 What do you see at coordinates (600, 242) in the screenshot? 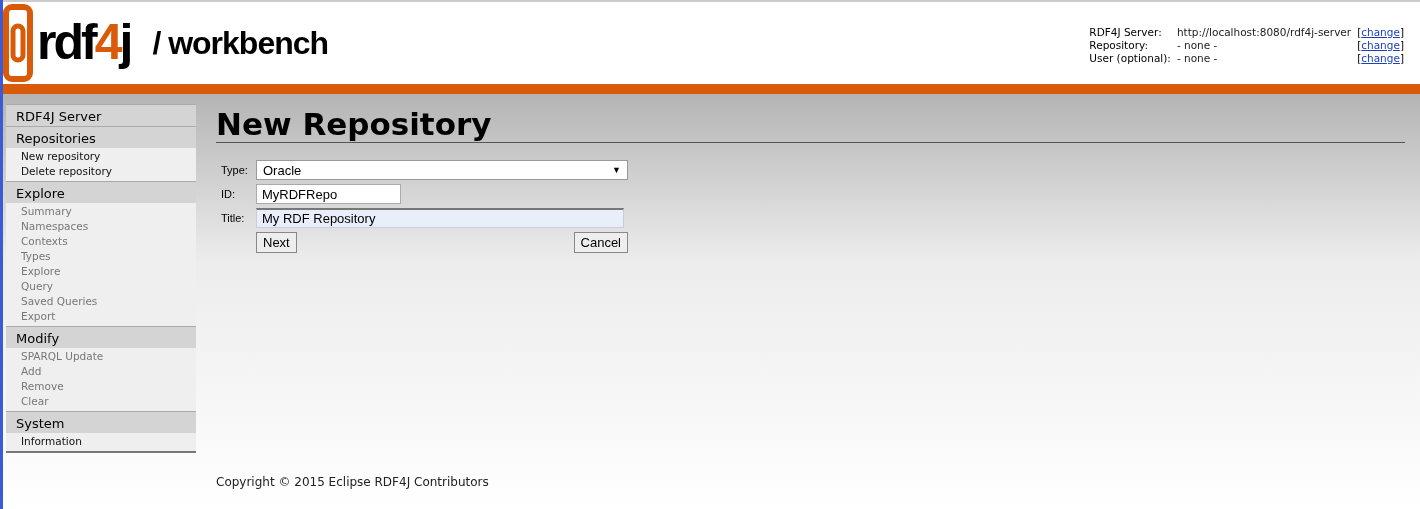
I see `form-button: Cancel` at bounding box center [600, 242].